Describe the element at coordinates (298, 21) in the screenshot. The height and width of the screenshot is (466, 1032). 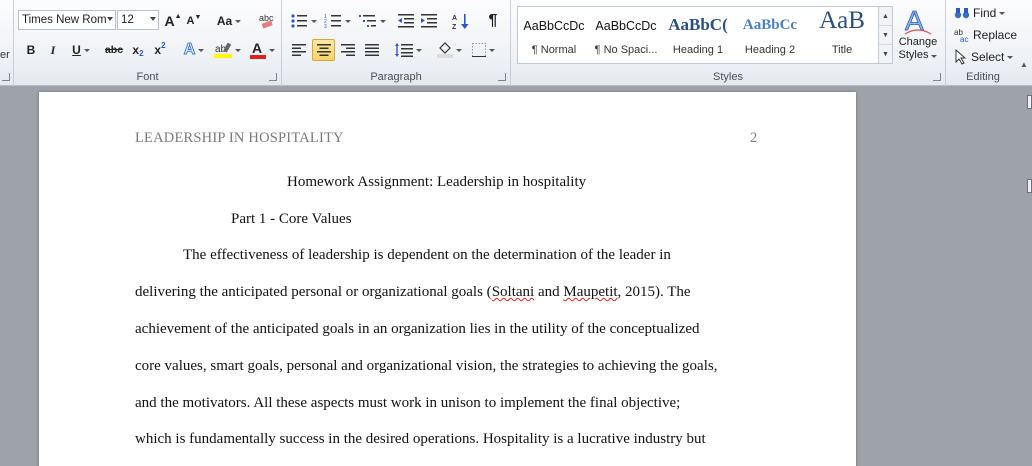
I see `bullets-icon` at that location.